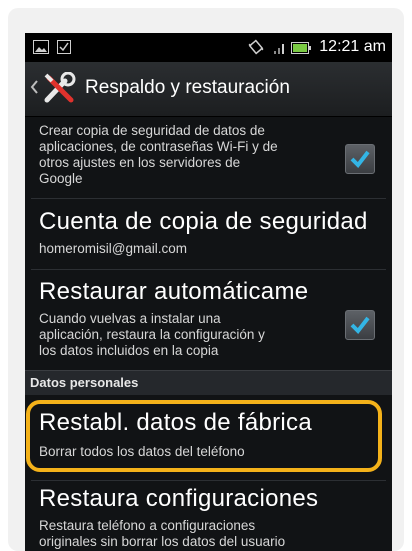 This screenshot has width=412, height=551. I want to click on auto-restore-line2: aplicación, restaura la configuración y, so click(152, 334).